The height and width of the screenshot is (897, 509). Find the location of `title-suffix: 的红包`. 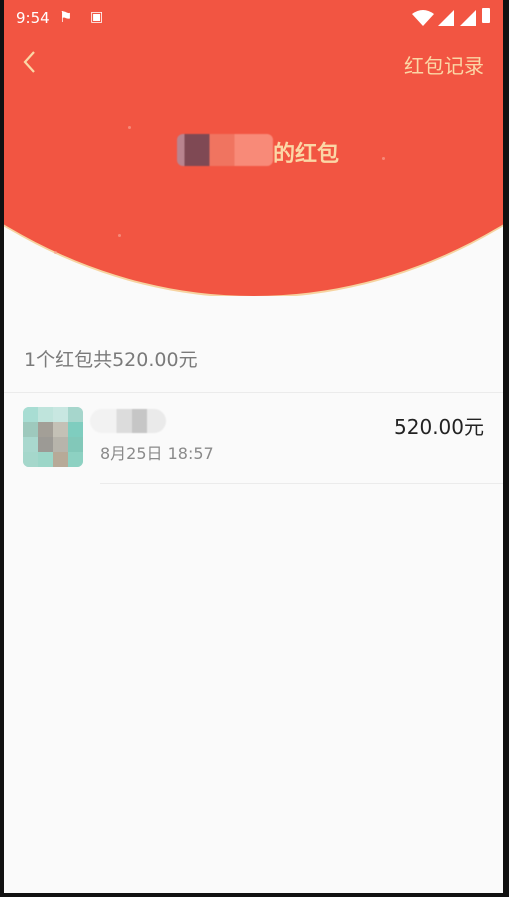

title-suffix: 的红包 is located at coordinates (306, 154).